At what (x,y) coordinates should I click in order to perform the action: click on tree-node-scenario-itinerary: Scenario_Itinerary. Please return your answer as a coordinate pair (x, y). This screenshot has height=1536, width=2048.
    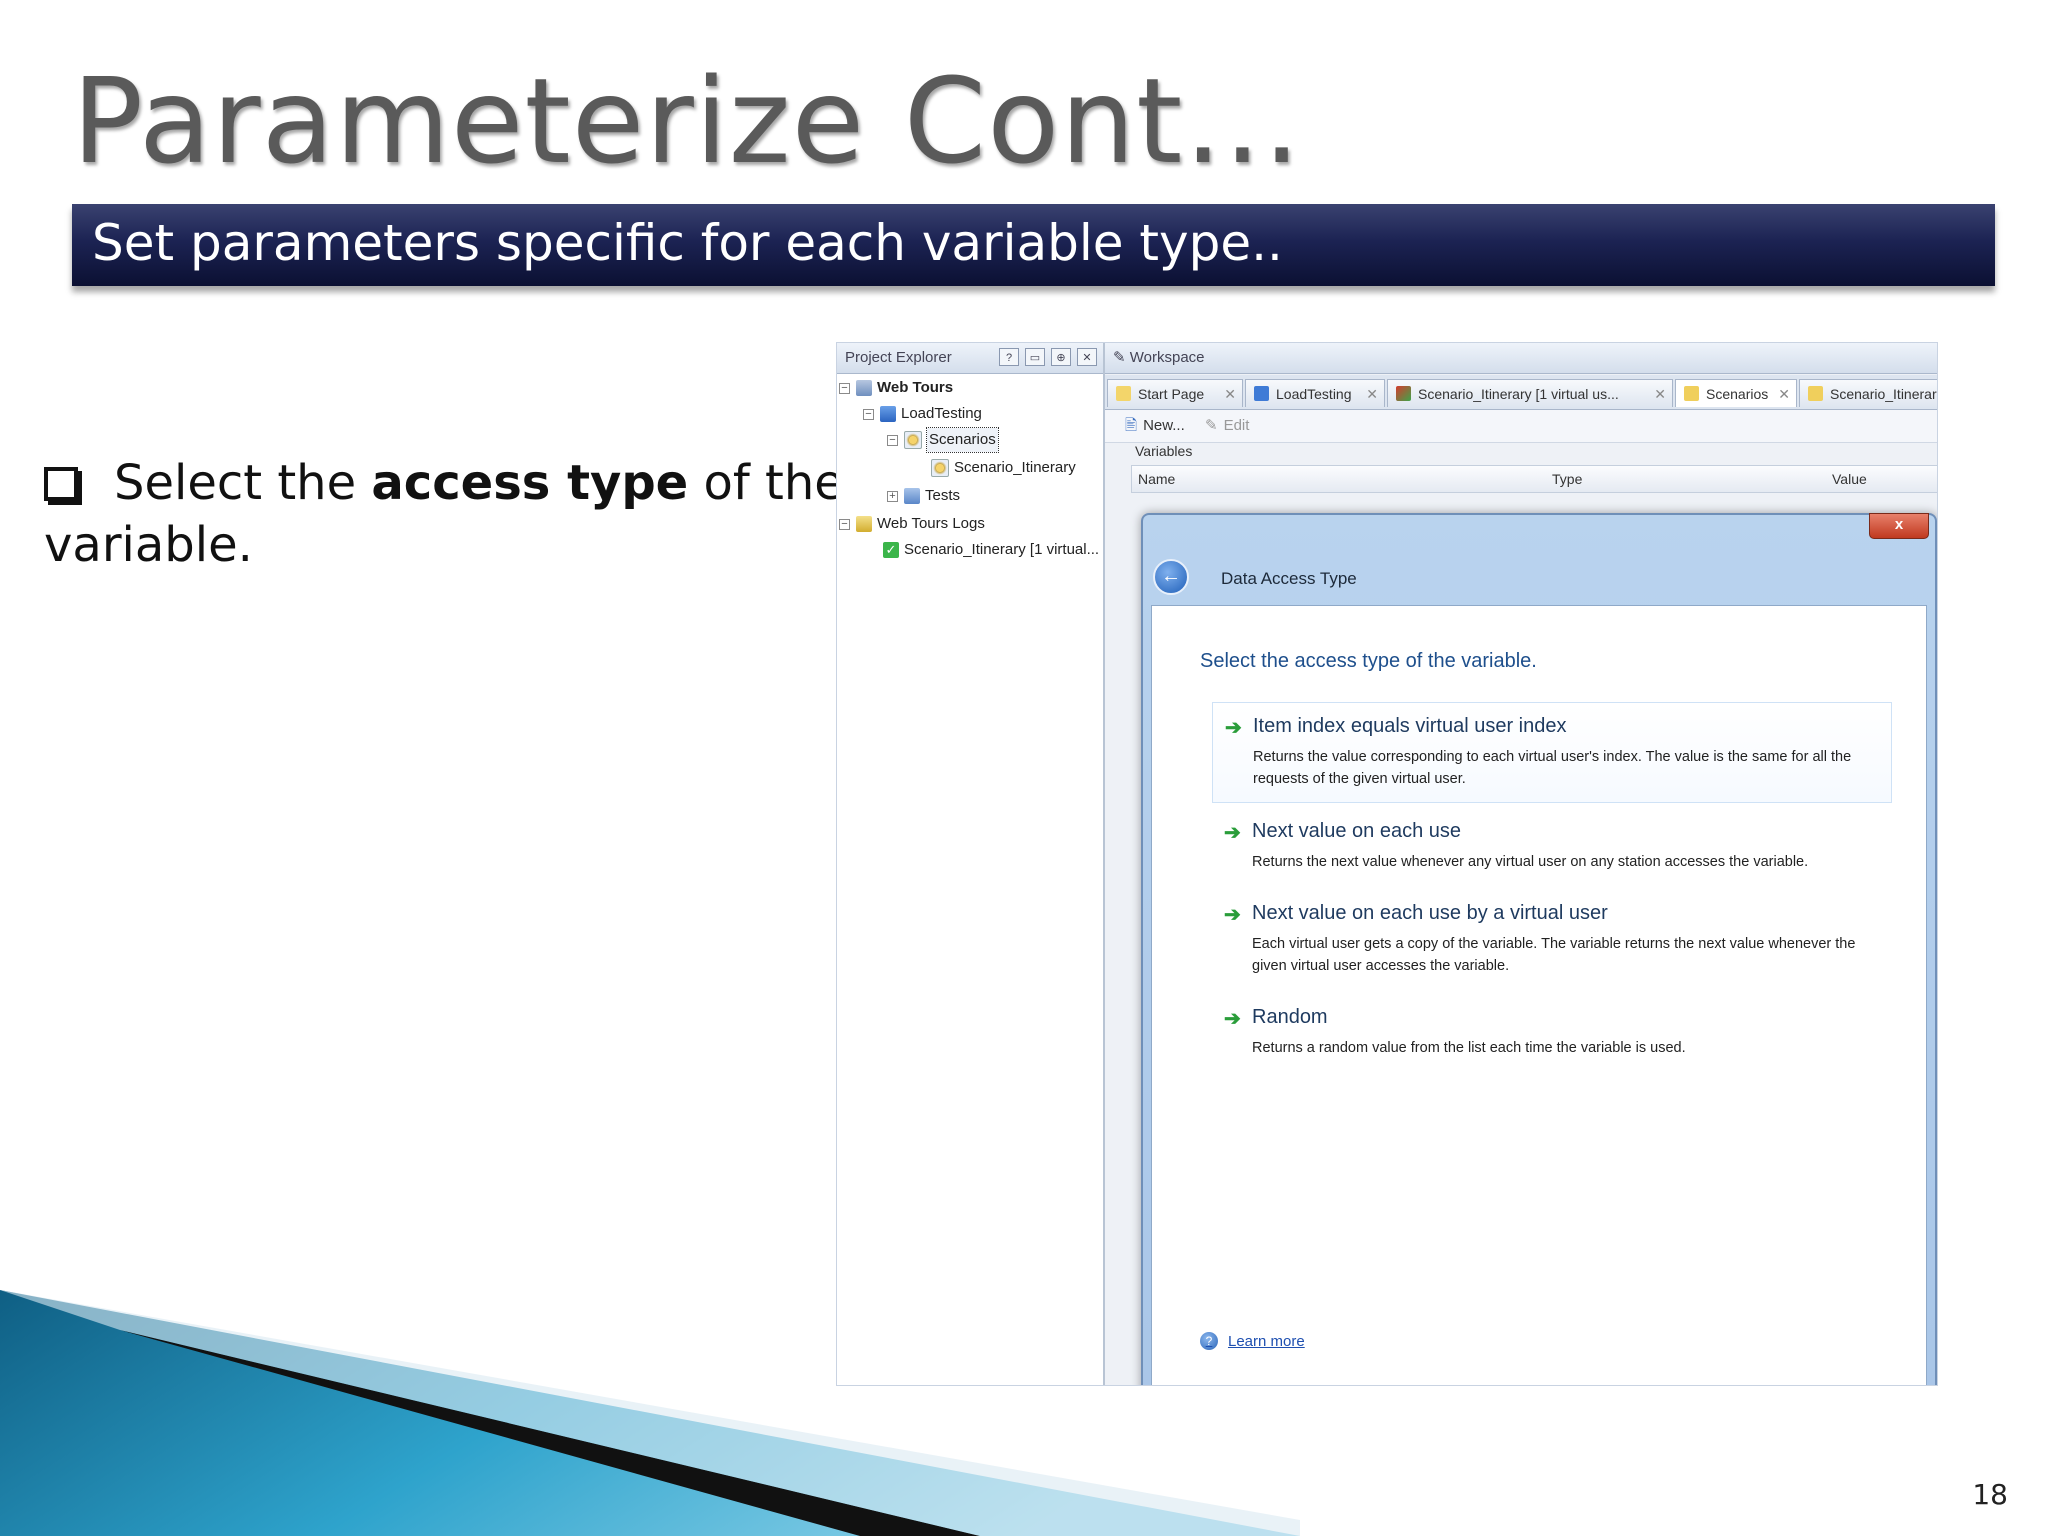
    Looking at the image, I should click on (1003, 468).